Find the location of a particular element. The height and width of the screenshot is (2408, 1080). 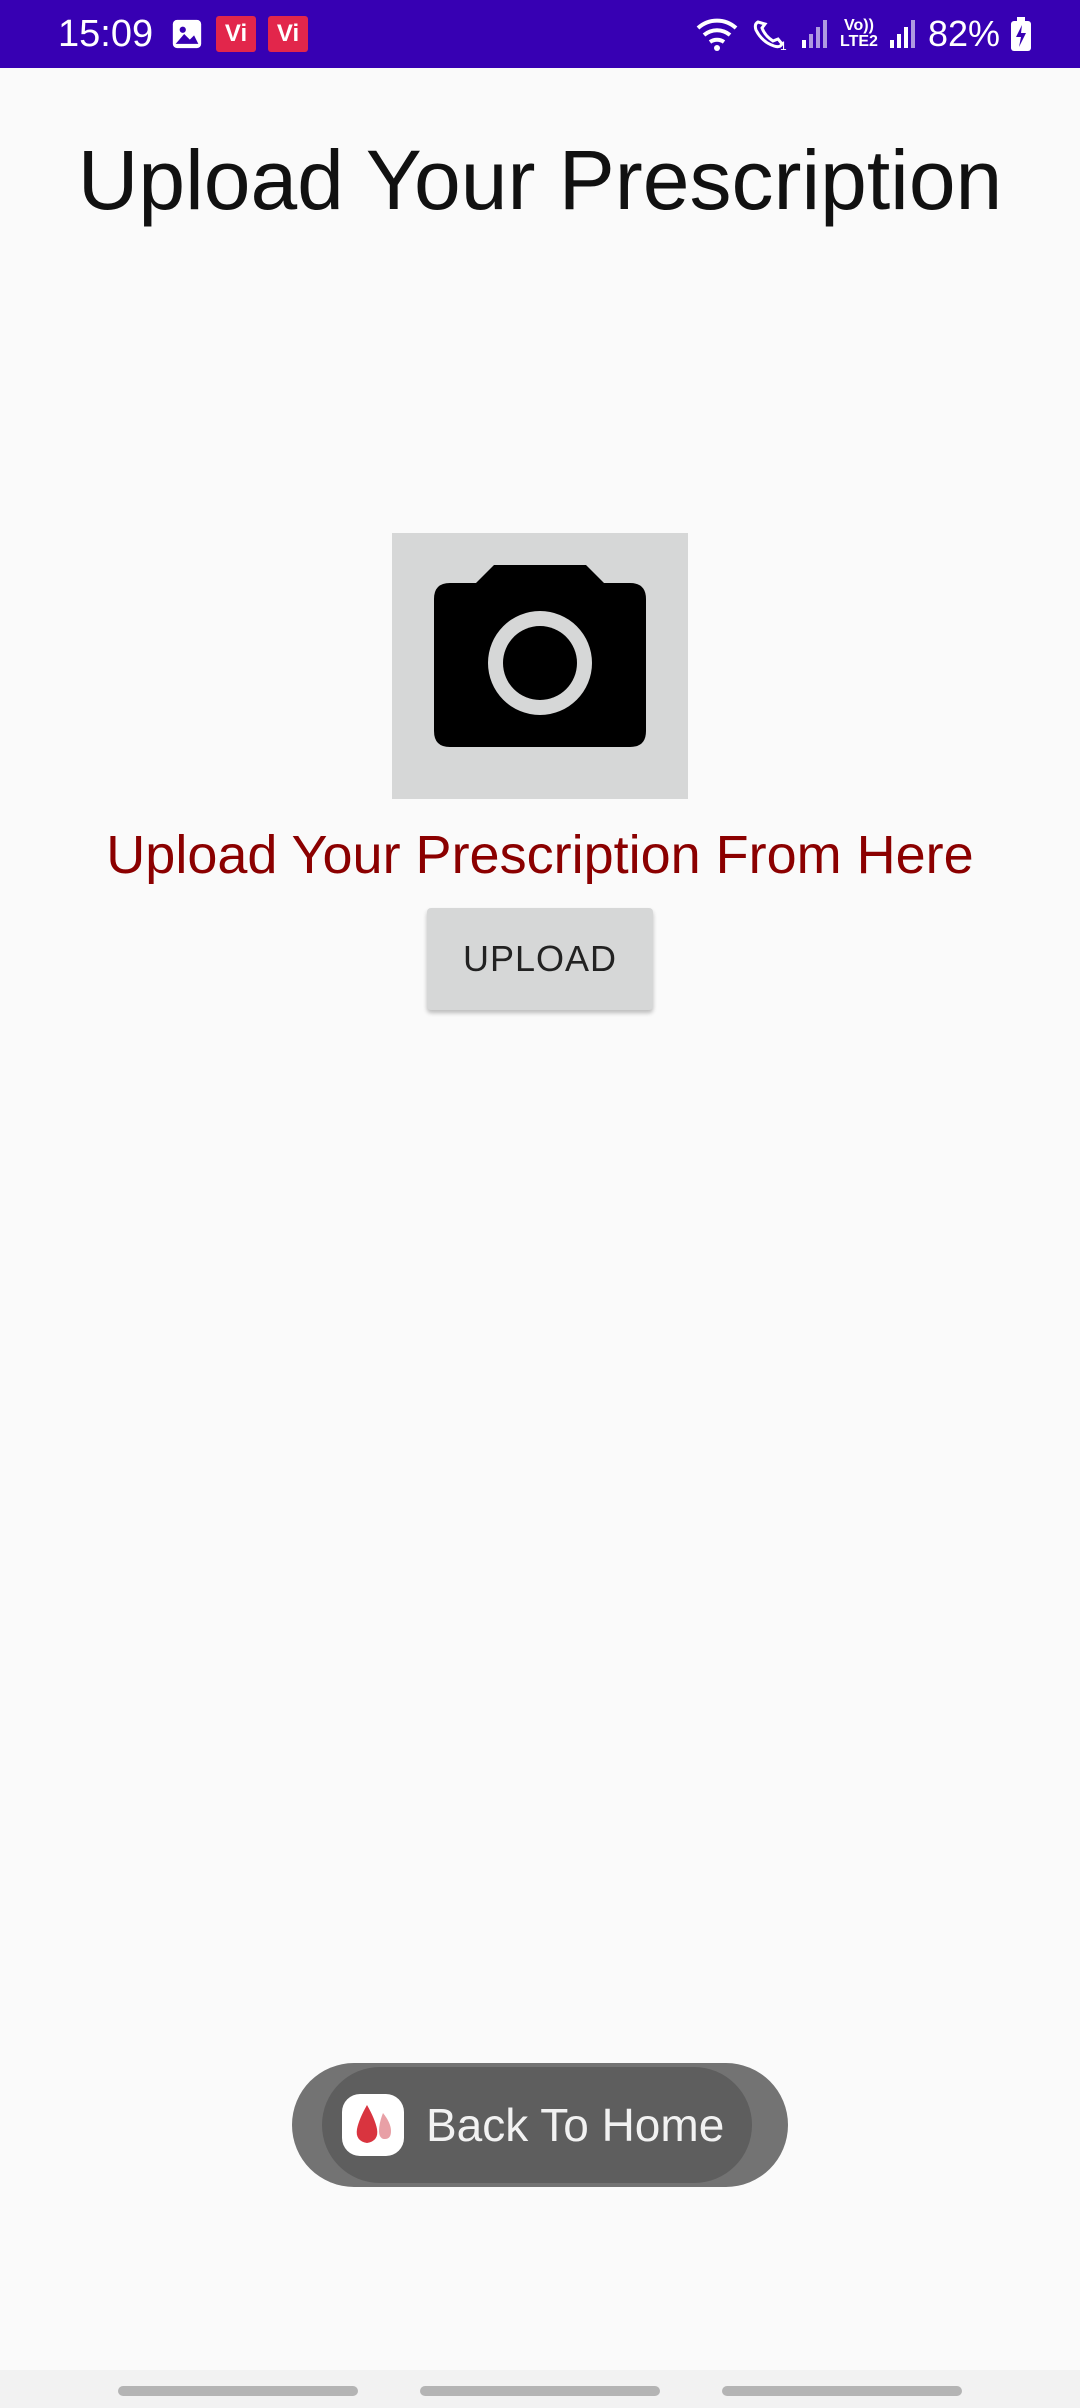

svg-text: 1 is located at coordinates (783, 45).